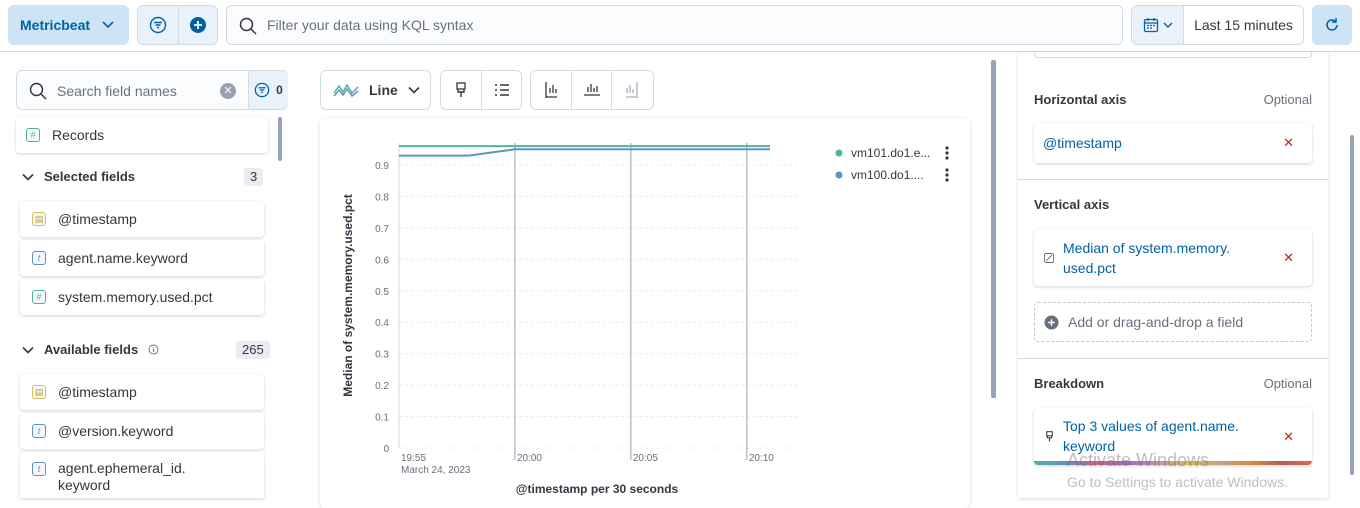 The width and height of the screenshot is (1360, 508). What do you see at coordinates (262, 90) in the screenshot?
I see `filter-icon` at bounding box center [262, 90].